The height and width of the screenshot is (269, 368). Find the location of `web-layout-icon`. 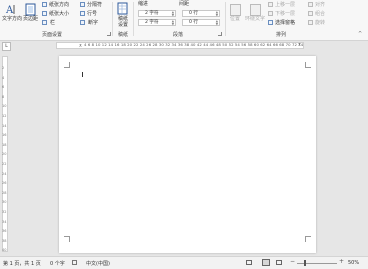

web-layout-icon is located at coordinates (279, 262).